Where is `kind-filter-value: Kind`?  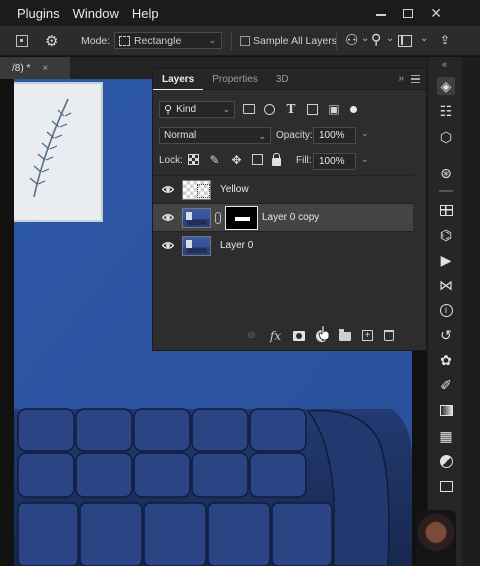 kind-filter-value: Kind is located at coordinates (186, 109).